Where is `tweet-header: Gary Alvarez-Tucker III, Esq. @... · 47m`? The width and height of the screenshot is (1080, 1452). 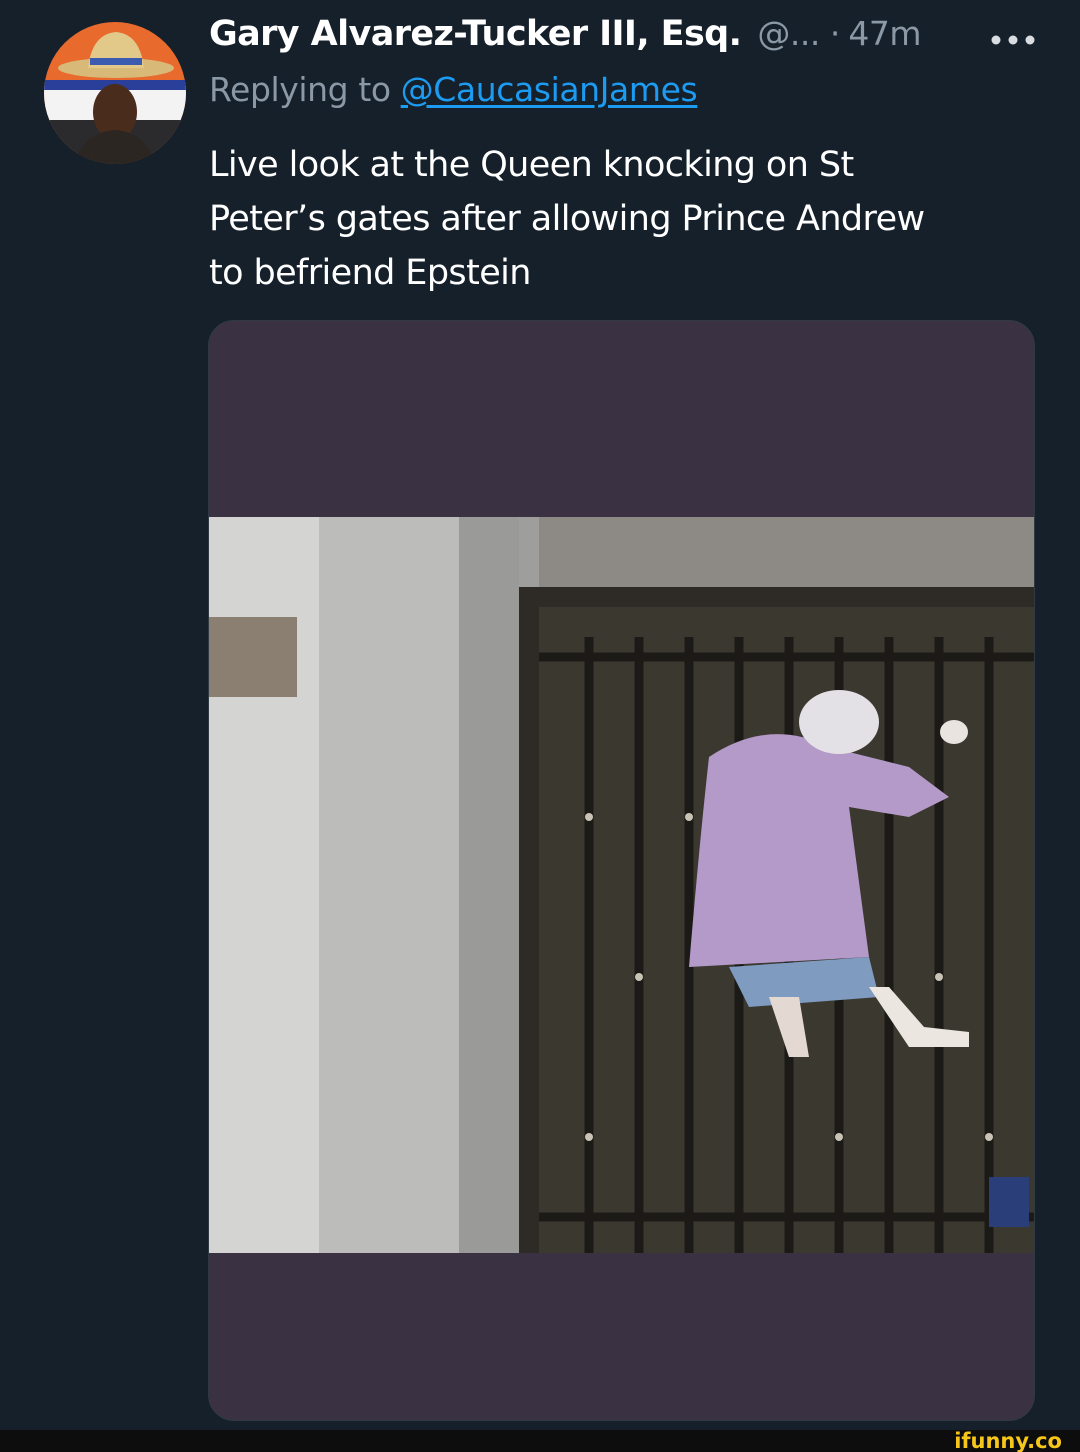 tweet-header: Gary Alvarez-Tucker III, Esq. @... · 47m is located at coordinates (565, 41).